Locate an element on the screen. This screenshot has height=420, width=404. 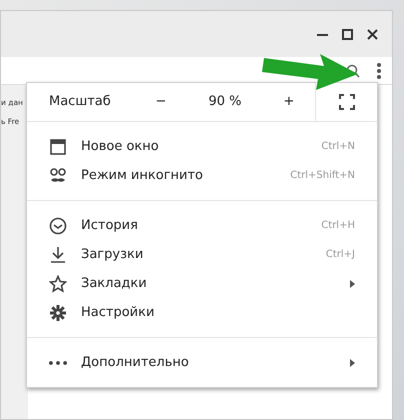
menu-item-label: Настройки is located at coordinates (118, 313).